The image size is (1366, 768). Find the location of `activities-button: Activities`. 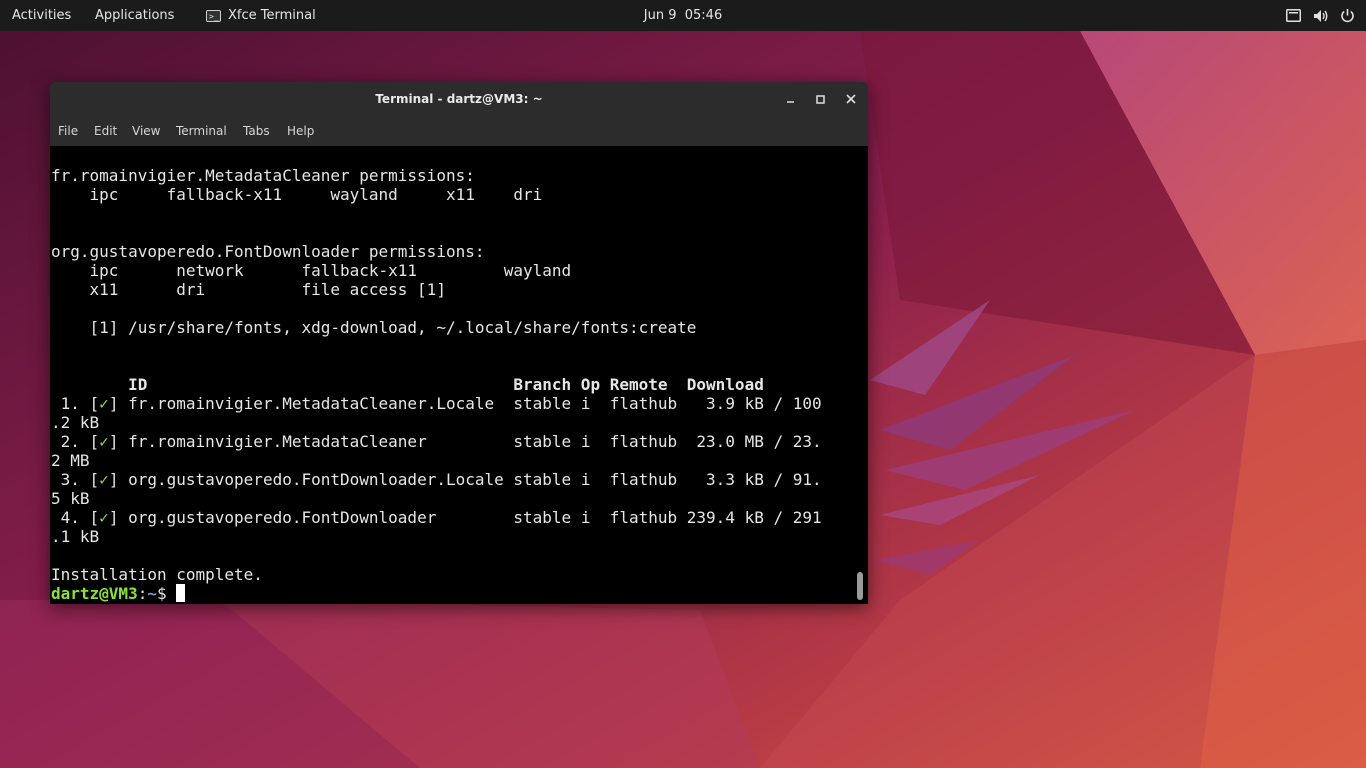

activities-button: Activities is located at coordinates (41, 15).